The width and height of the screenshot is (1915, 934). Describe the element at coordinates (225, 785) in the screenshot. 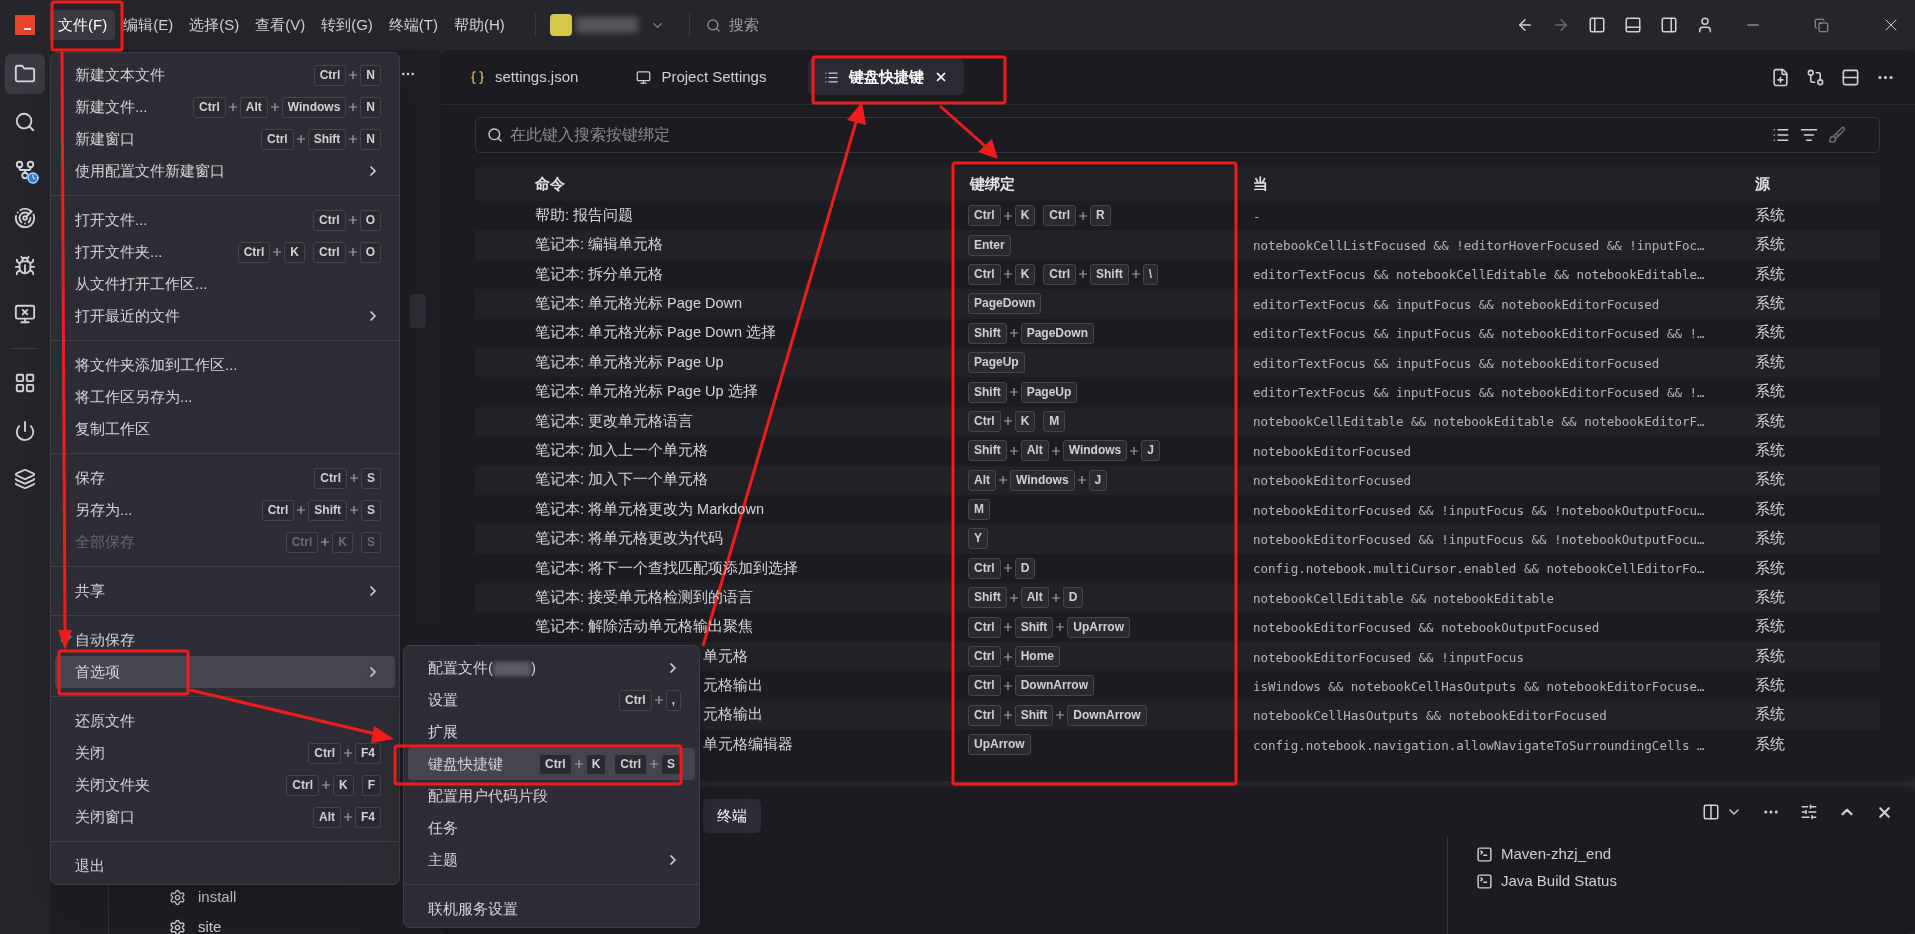

I see `menu-item: 关闭文件夹 Ctrl K F` at that location.